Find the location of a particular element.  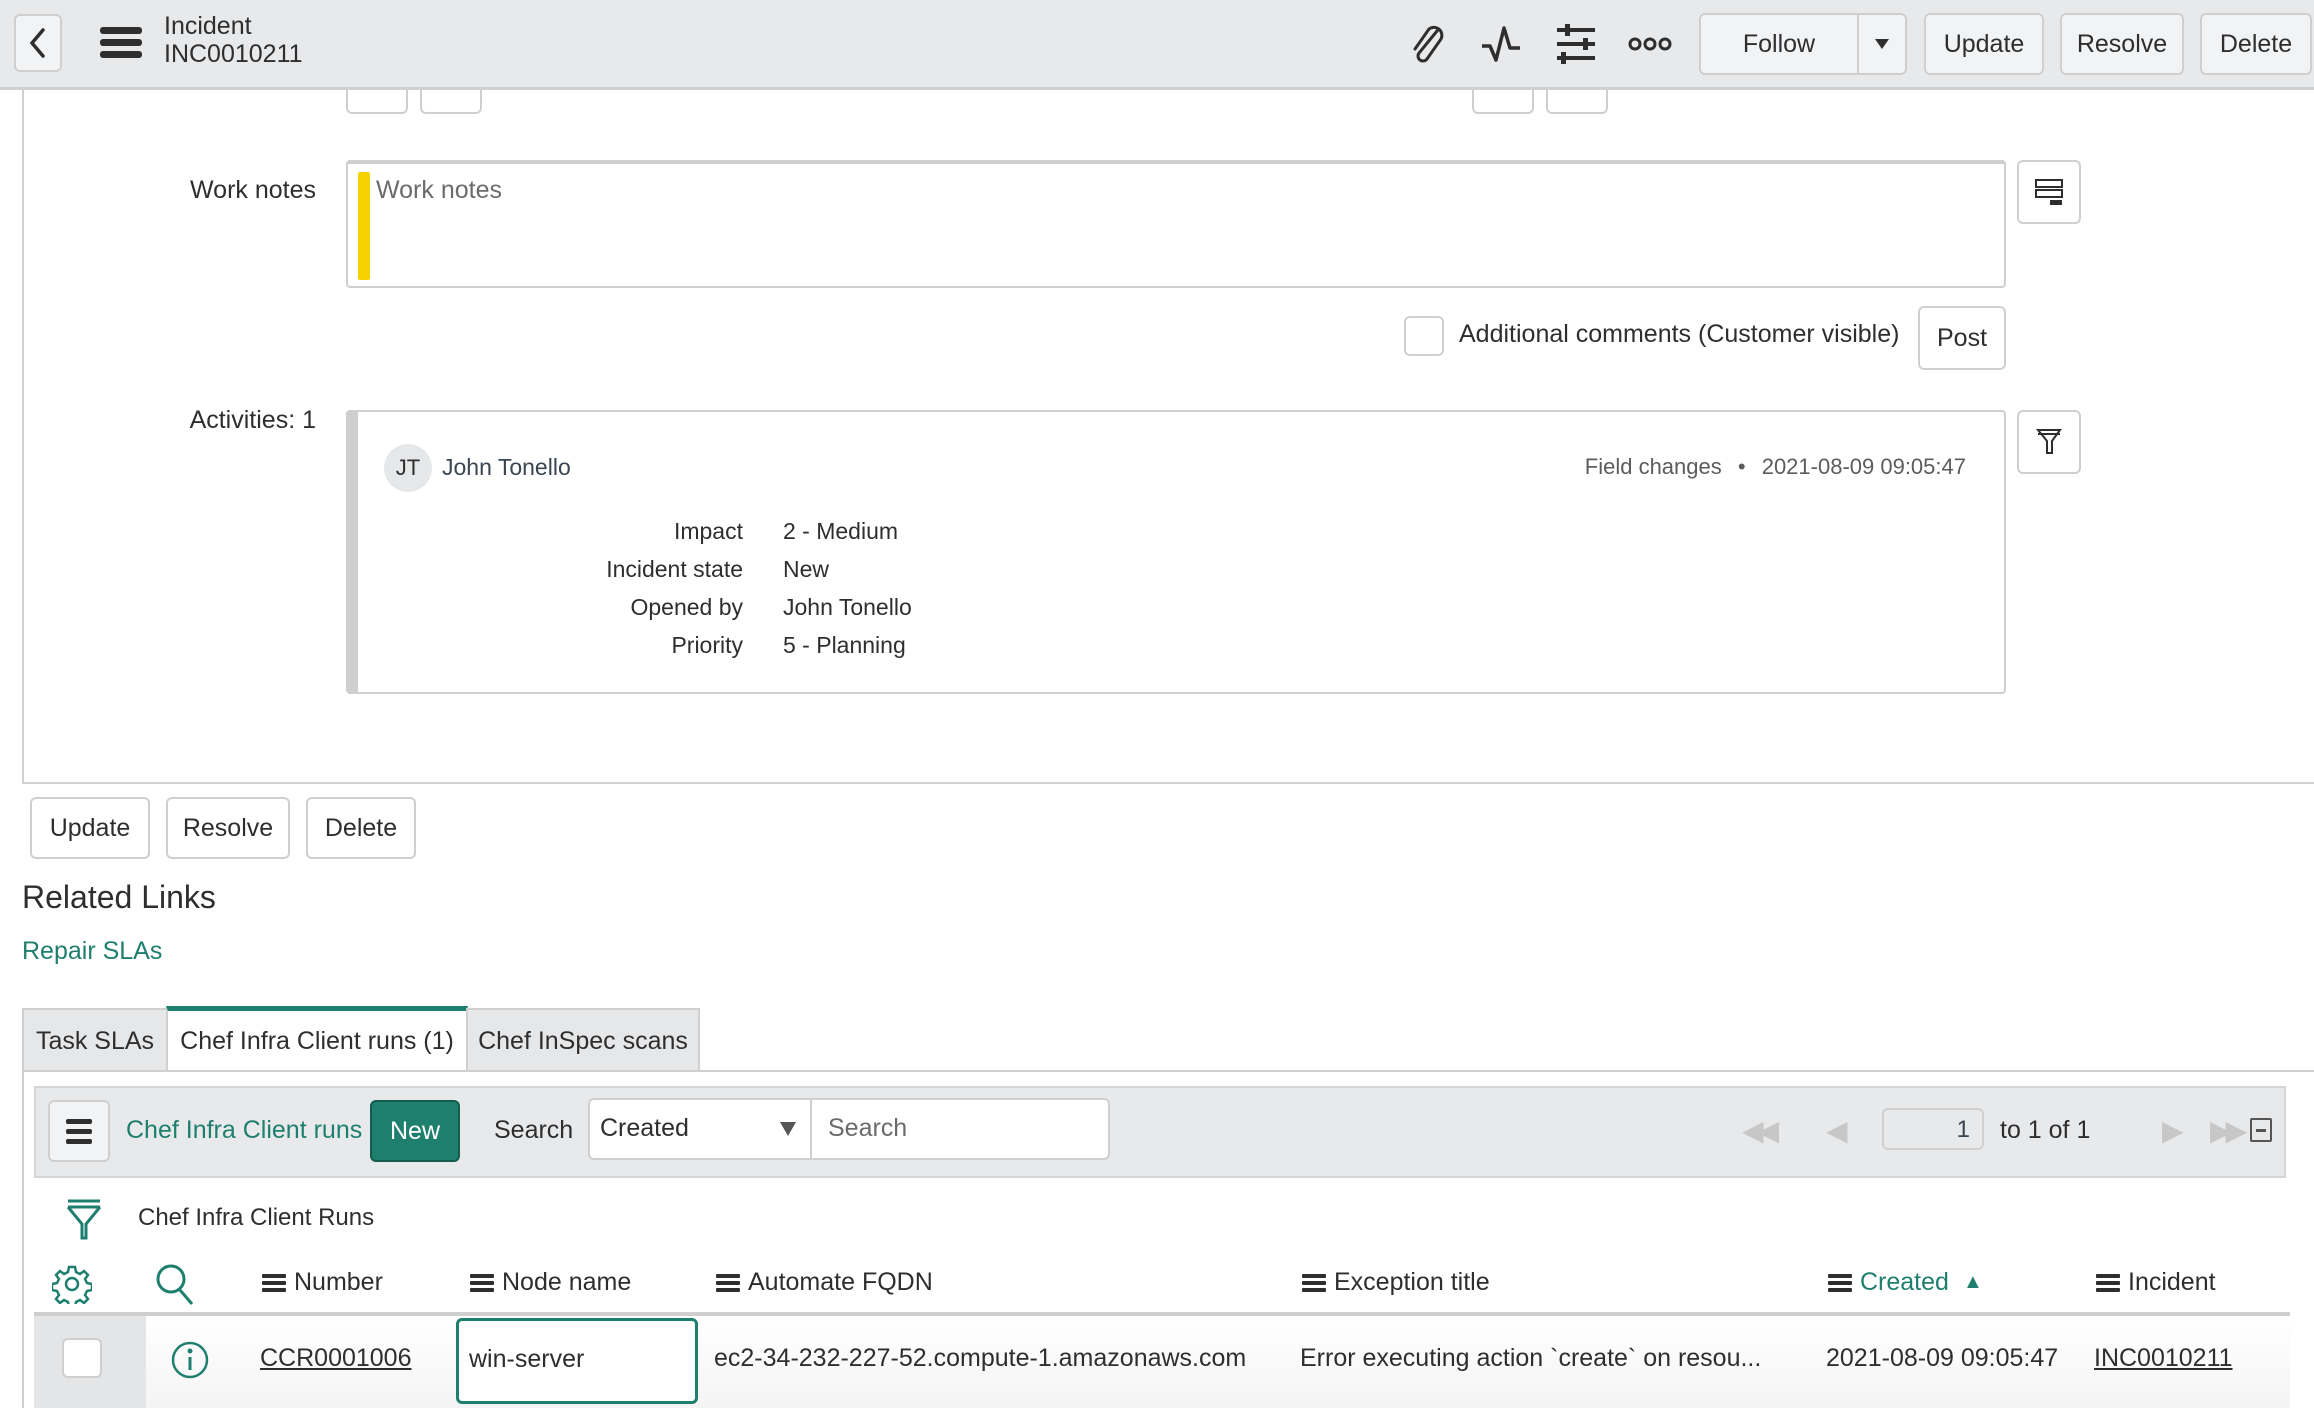

tab-chef-inspec-scans: Chef InSpec scans is located at coordinates (583, 1040).